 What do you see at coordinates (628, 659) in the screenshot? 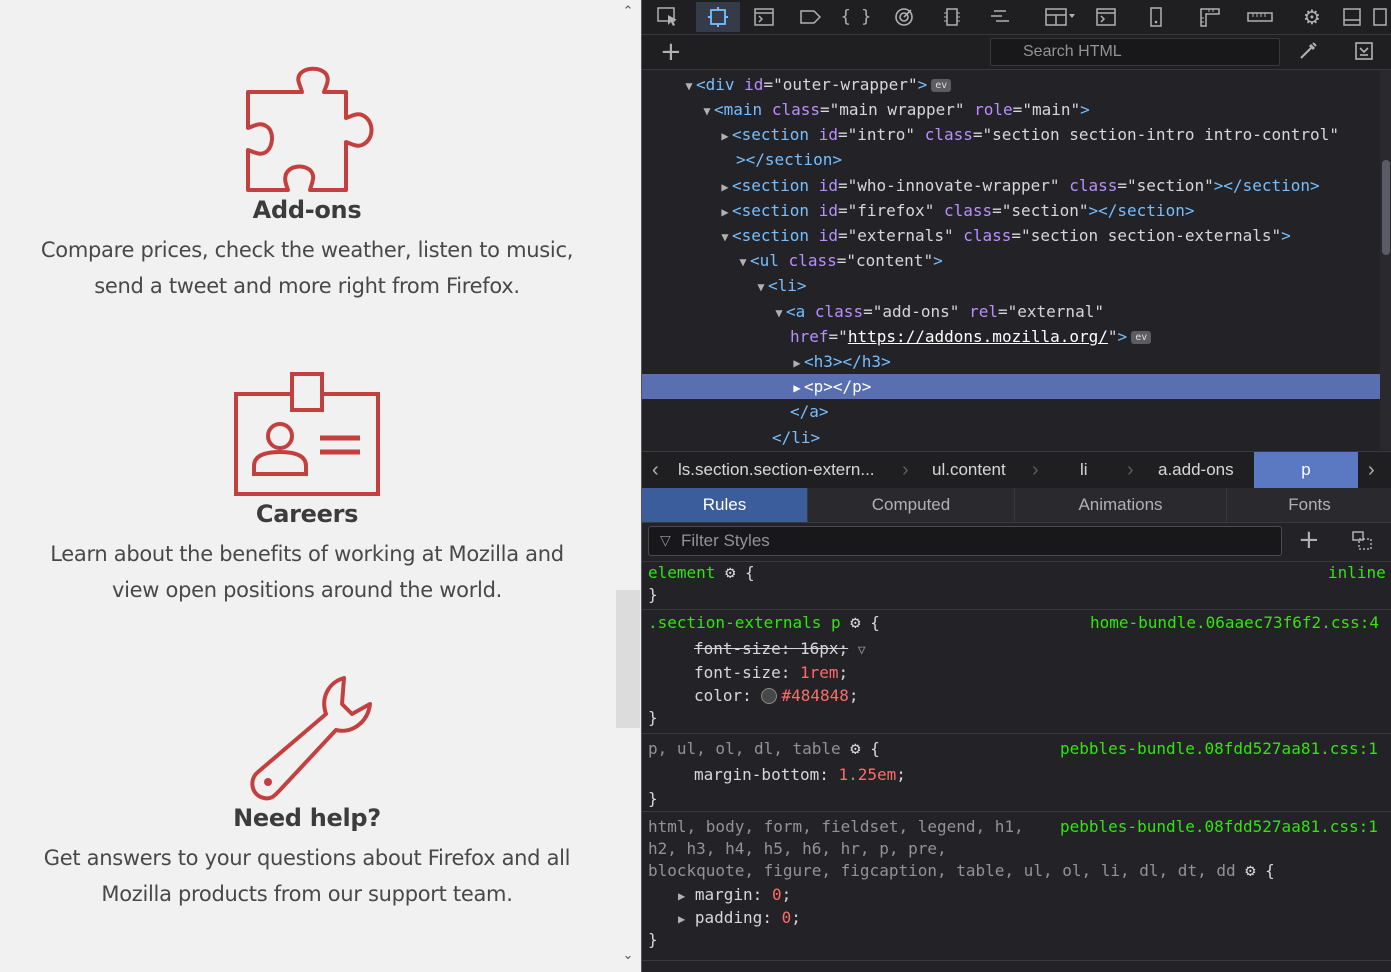
I see `page-scrollbar-thumb` at bounding box center [628, 659].